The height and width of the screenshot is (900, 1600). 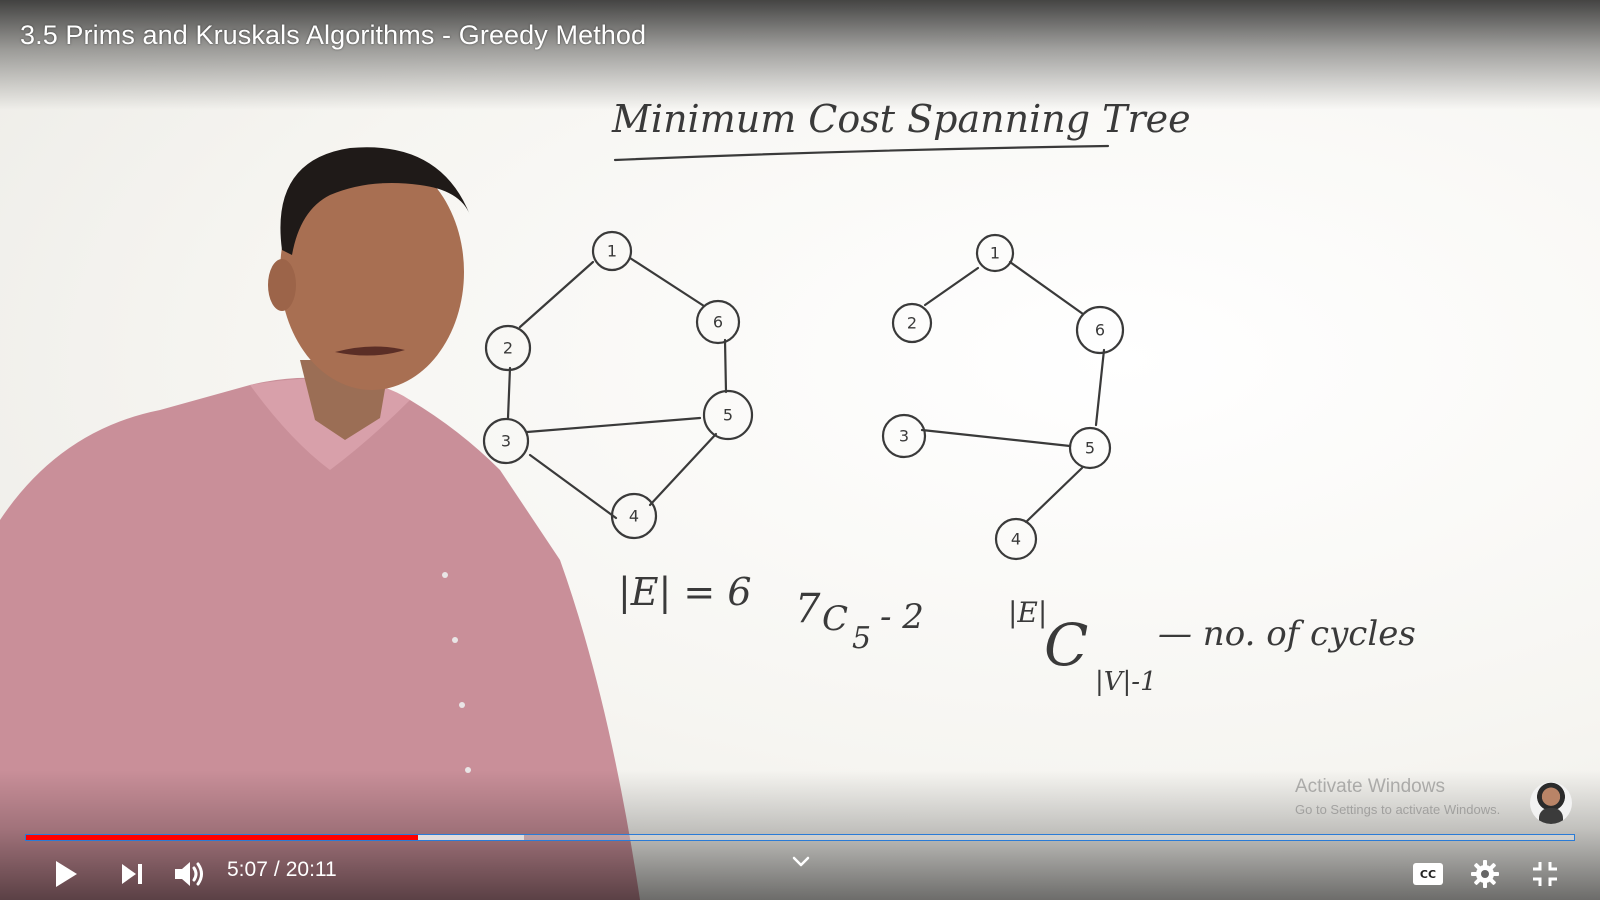 I want to click on watermark-title: Activate Windows, so click(x=1370, y=786).